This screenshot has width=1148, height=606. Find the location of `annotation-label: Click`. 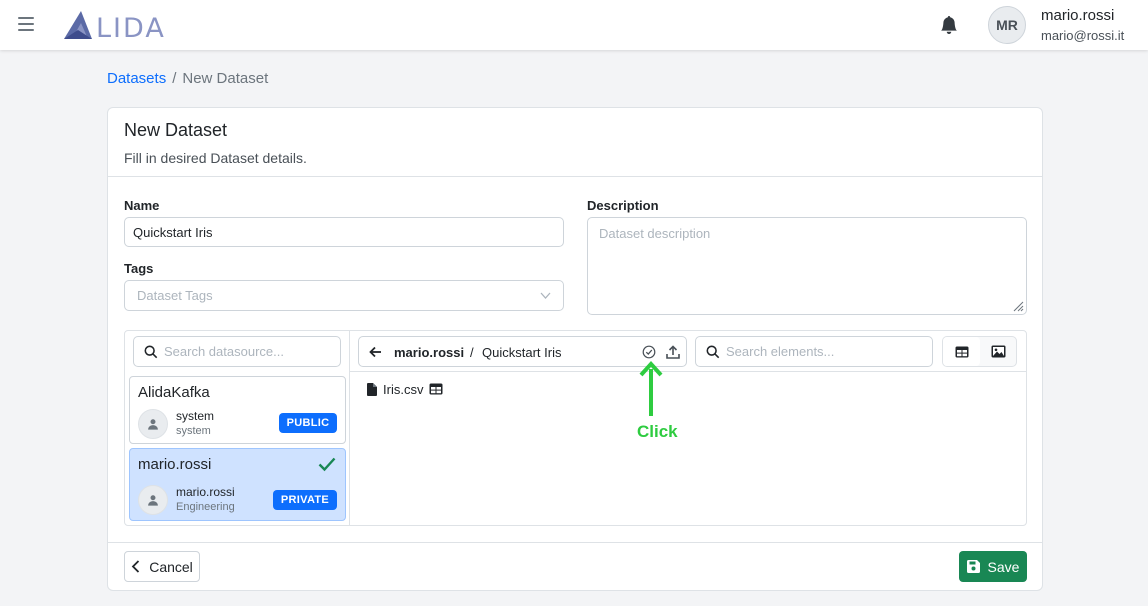

annotation-label: Click is located at coordinates (657, 431).